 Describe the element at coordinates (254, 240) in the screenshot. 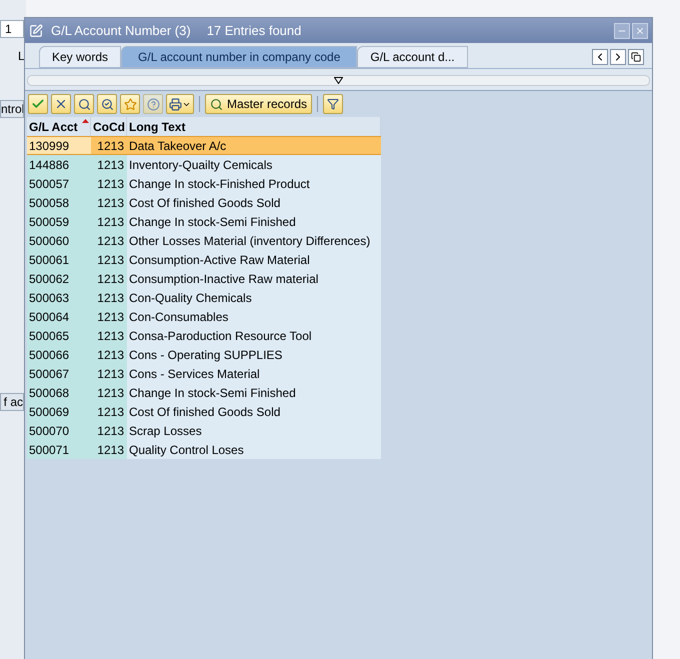

I see `table-cell: Other Losses Material (inventory Differences)` at that location.